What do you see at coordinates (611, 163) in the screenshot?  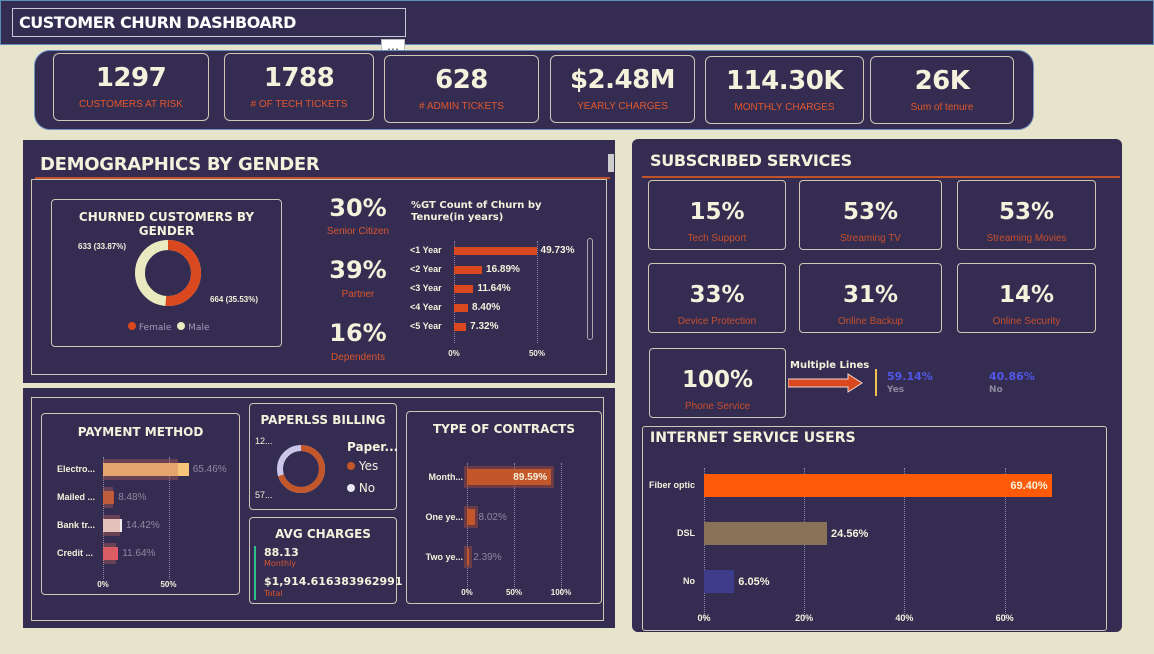 I see `scroll-thumb` at bounding box center [611, 163].